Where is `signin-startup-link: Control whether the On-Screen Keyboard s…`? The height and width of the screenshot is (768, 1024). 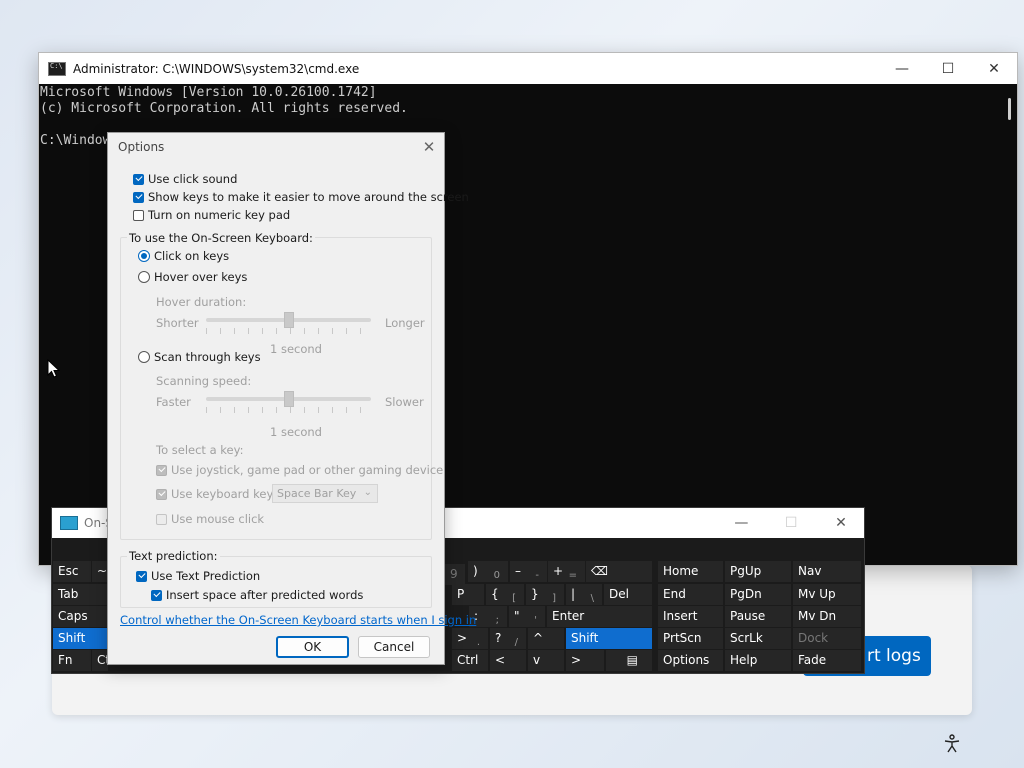 signin-startup-link: Control whether the On-Screen Keyboard s… is located at coordinates (298, 620).